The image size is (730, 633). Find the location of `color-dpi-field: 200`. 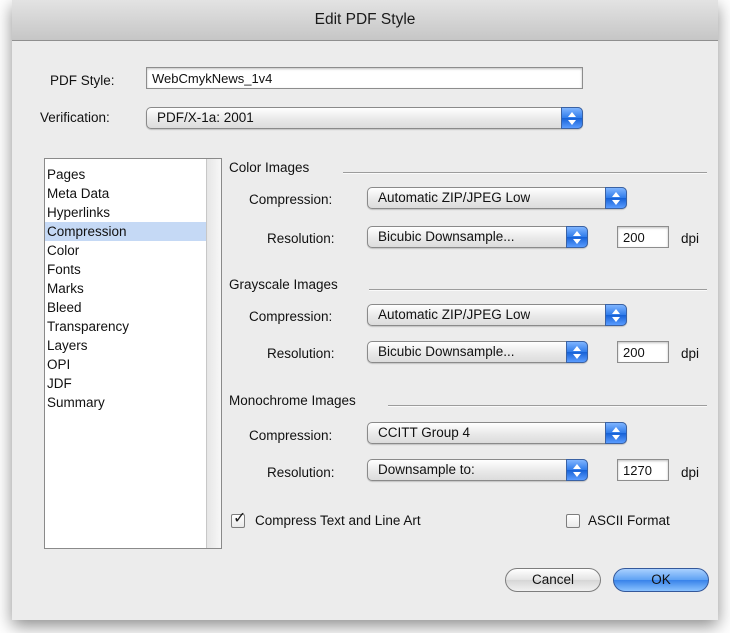

color-dpi-field: 200 is located at coordinates (643, 237).